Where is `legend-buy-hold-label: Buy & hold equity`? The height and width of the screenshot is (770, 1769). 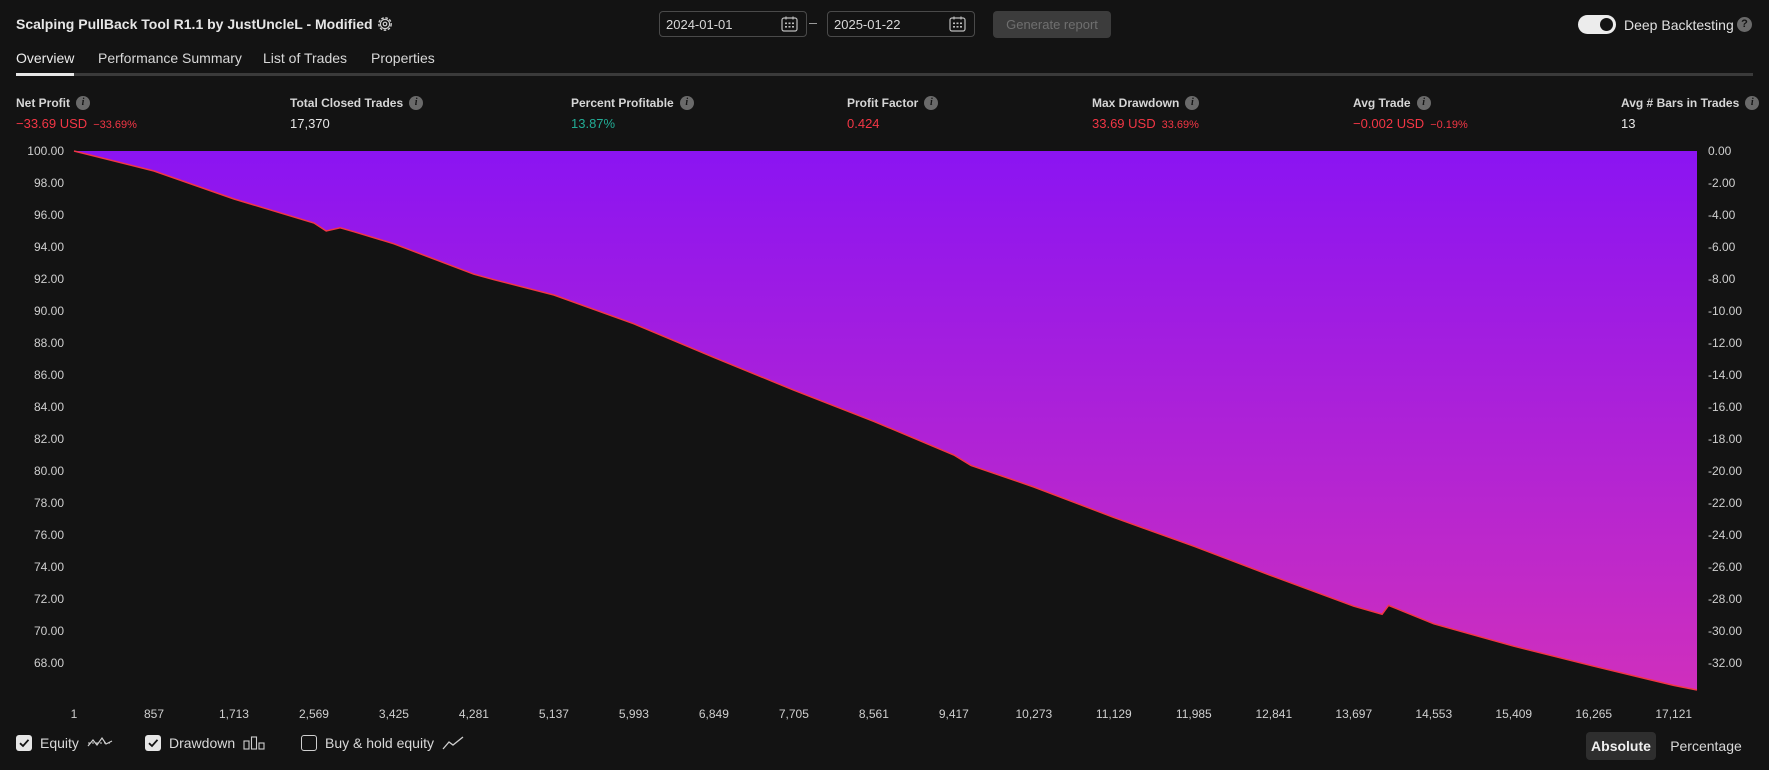
legend-buy-hold-label: Buy & hold equity is located at coordinates (379, 743).